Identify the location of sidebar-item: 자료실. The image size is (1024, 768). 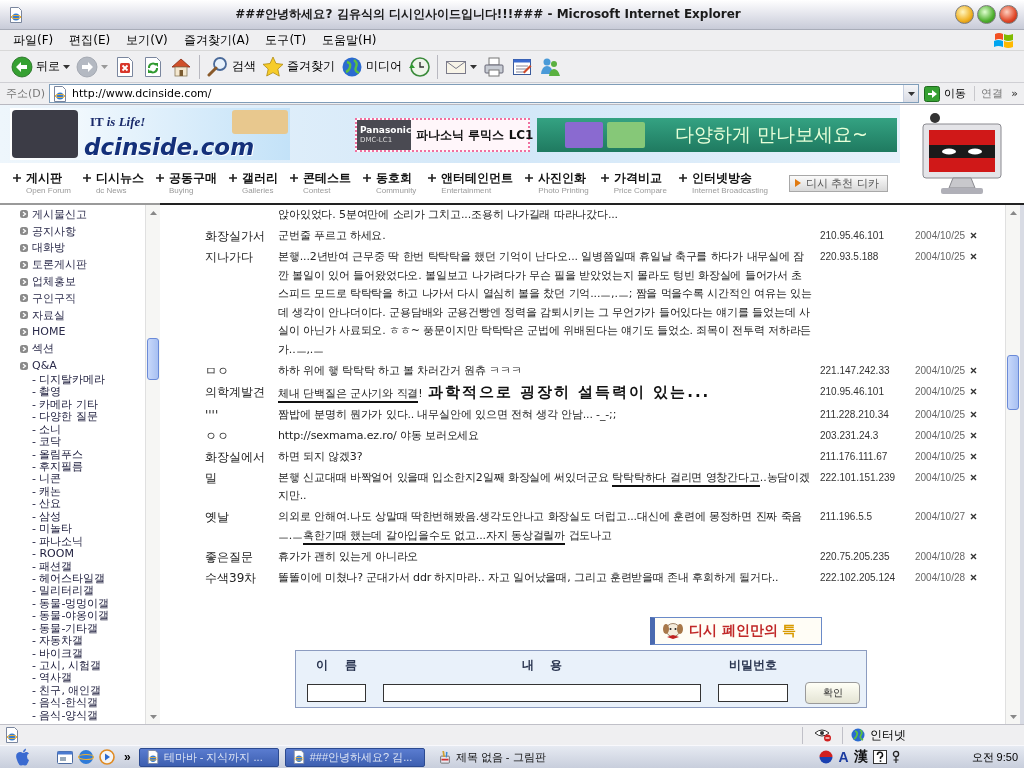
(82, 315).